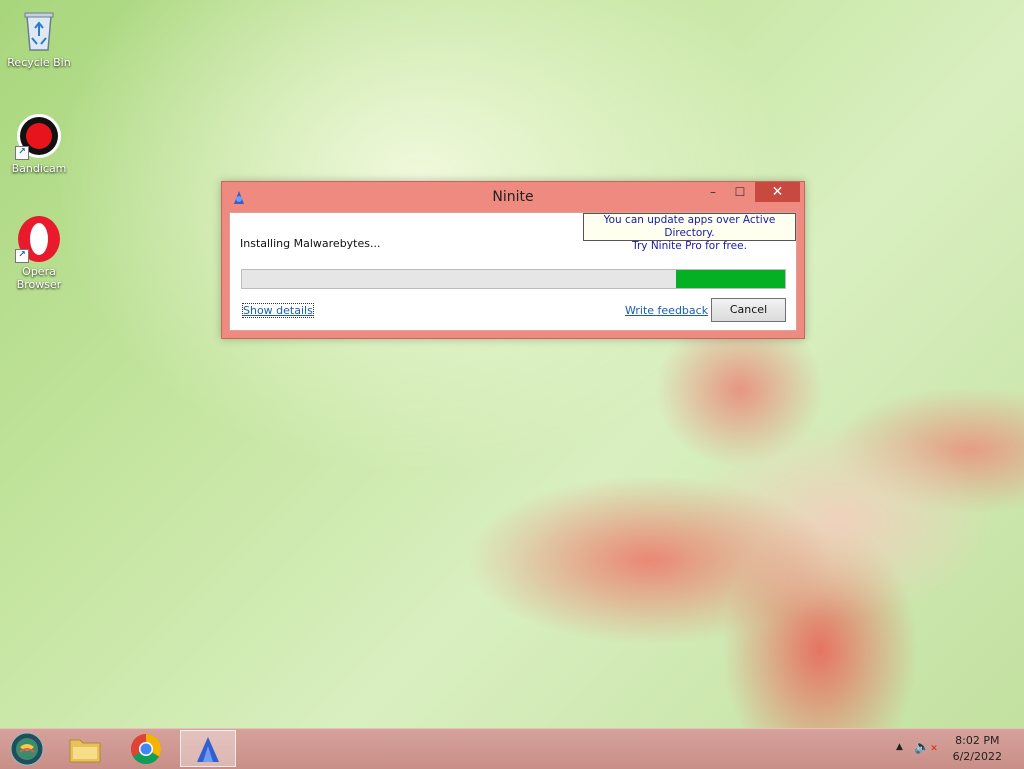  Describe the element at coordinates (713, 192) in the screenshot. I see `minimize-button: –` at that location.